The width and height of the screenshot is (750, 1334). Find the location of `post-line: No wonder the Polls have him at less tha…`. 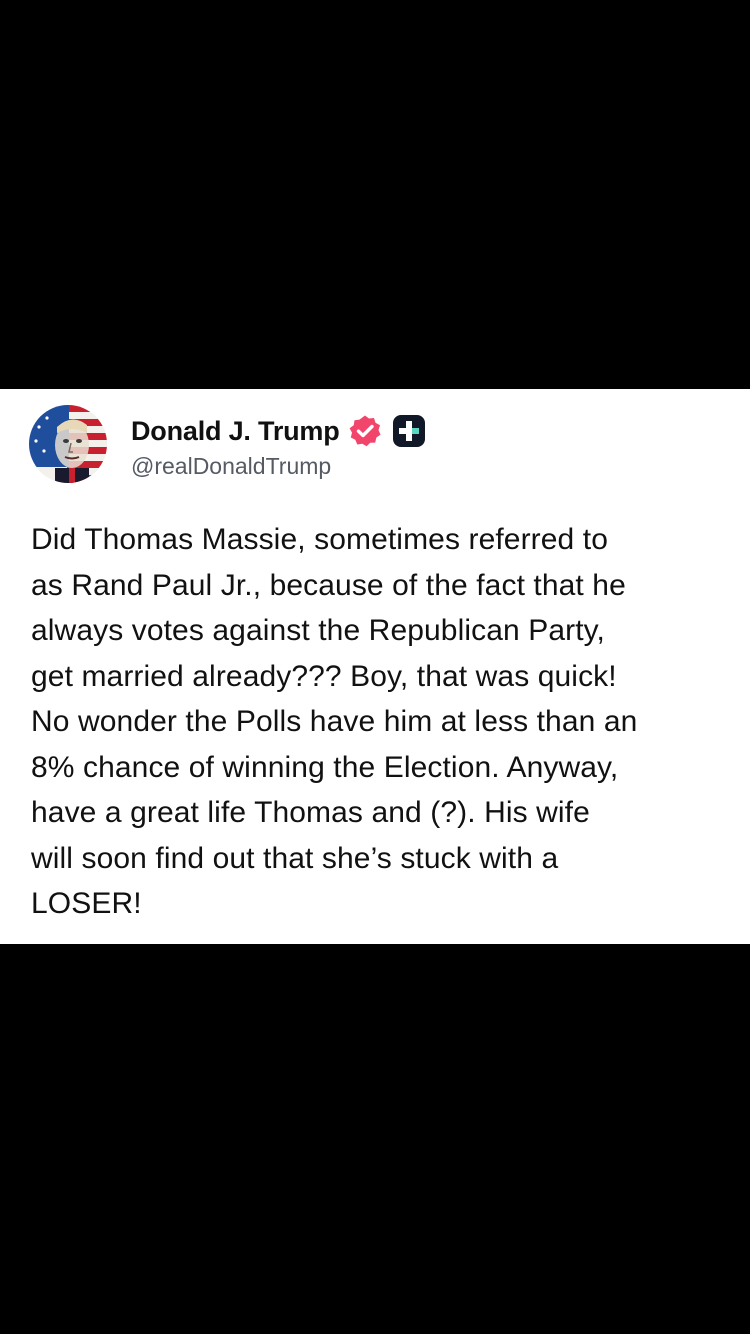

post-line: No wonder the Polls have him at less tha… is located at coordinates (334, 721).